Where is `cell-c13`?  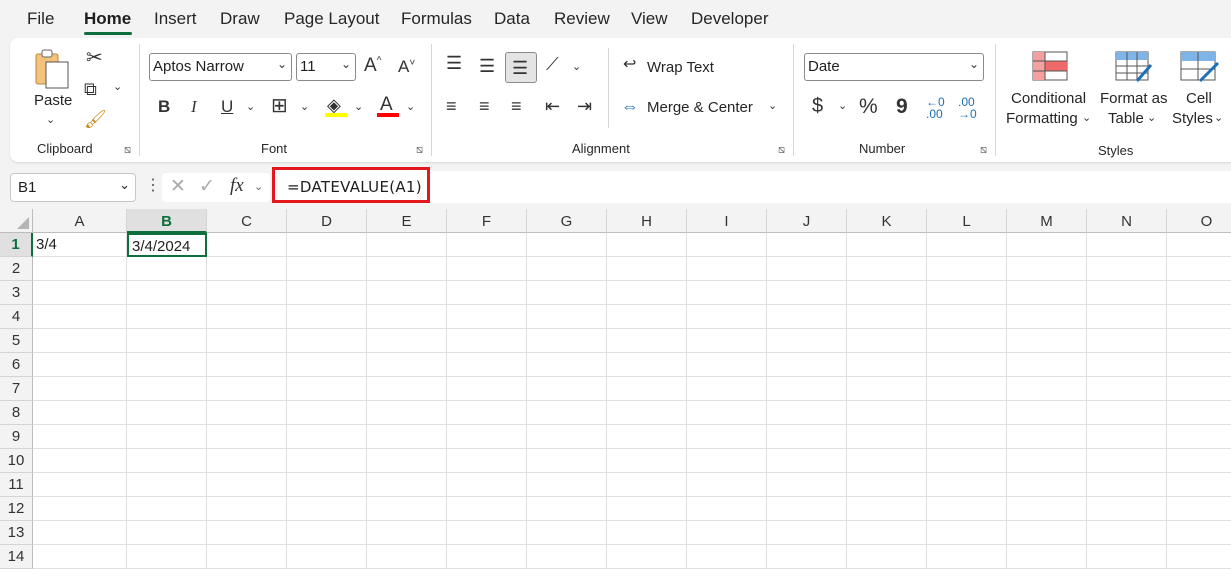
cell-c13 is located at coordinates (247, 533).